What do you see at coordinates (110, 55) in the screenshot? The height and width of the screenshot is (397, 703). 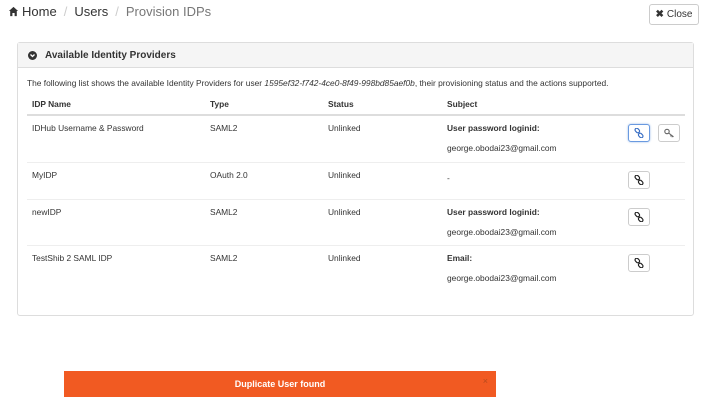 I see `panel-title: Available Identity Providers` at bounding box center [110, 55].